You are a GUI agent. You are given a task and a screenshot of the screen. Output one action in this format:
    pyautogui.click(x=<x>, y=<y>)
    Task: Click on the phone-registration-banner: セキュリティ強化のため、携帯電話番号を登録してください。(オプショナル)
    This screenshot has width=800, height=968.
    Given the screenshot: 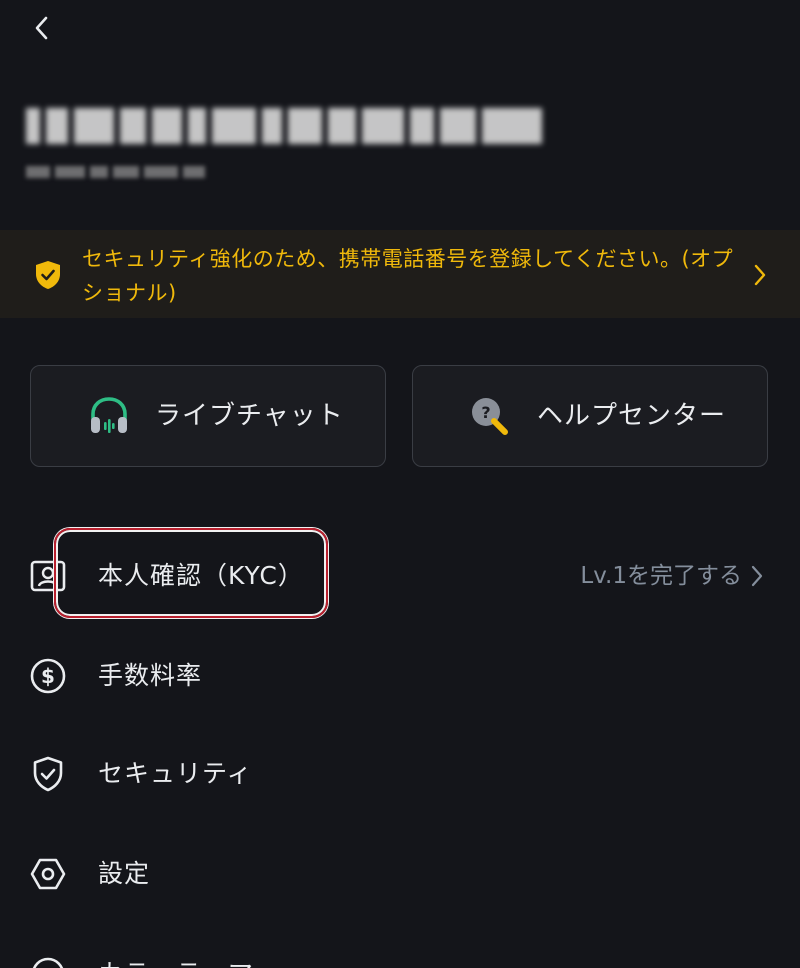 What is the action you would take?
    pyautogui.click(x=400, y=274)
    